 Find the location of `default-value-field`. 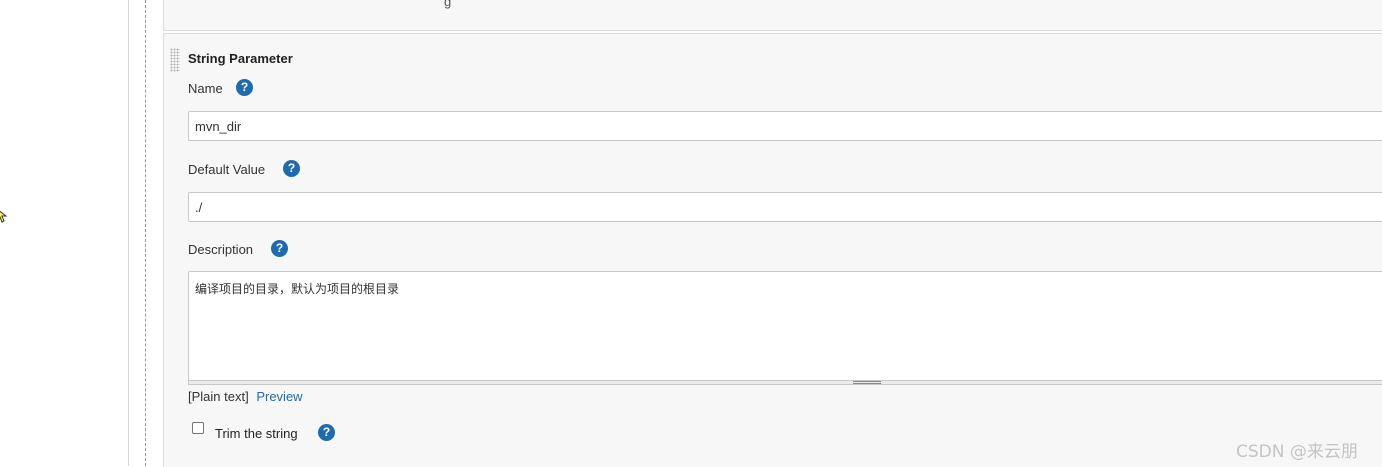

default-value-field is located at coordinates (785, 207).